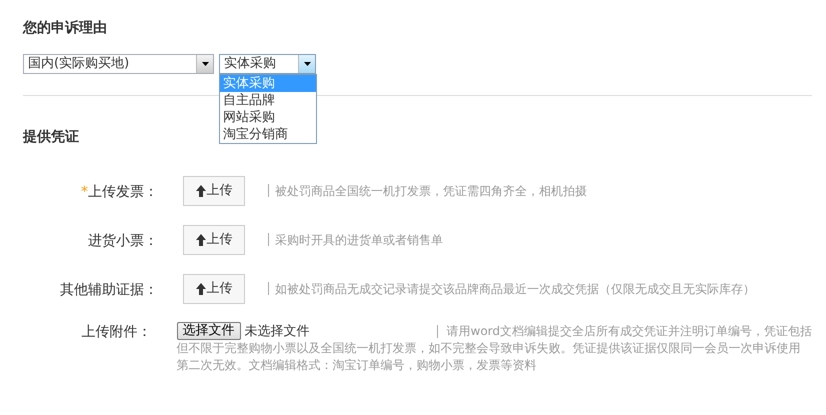  Describe the element at coordinates (118, 64) in the screenshot. I see `region-select: 国内(实际购买地)` at that location.